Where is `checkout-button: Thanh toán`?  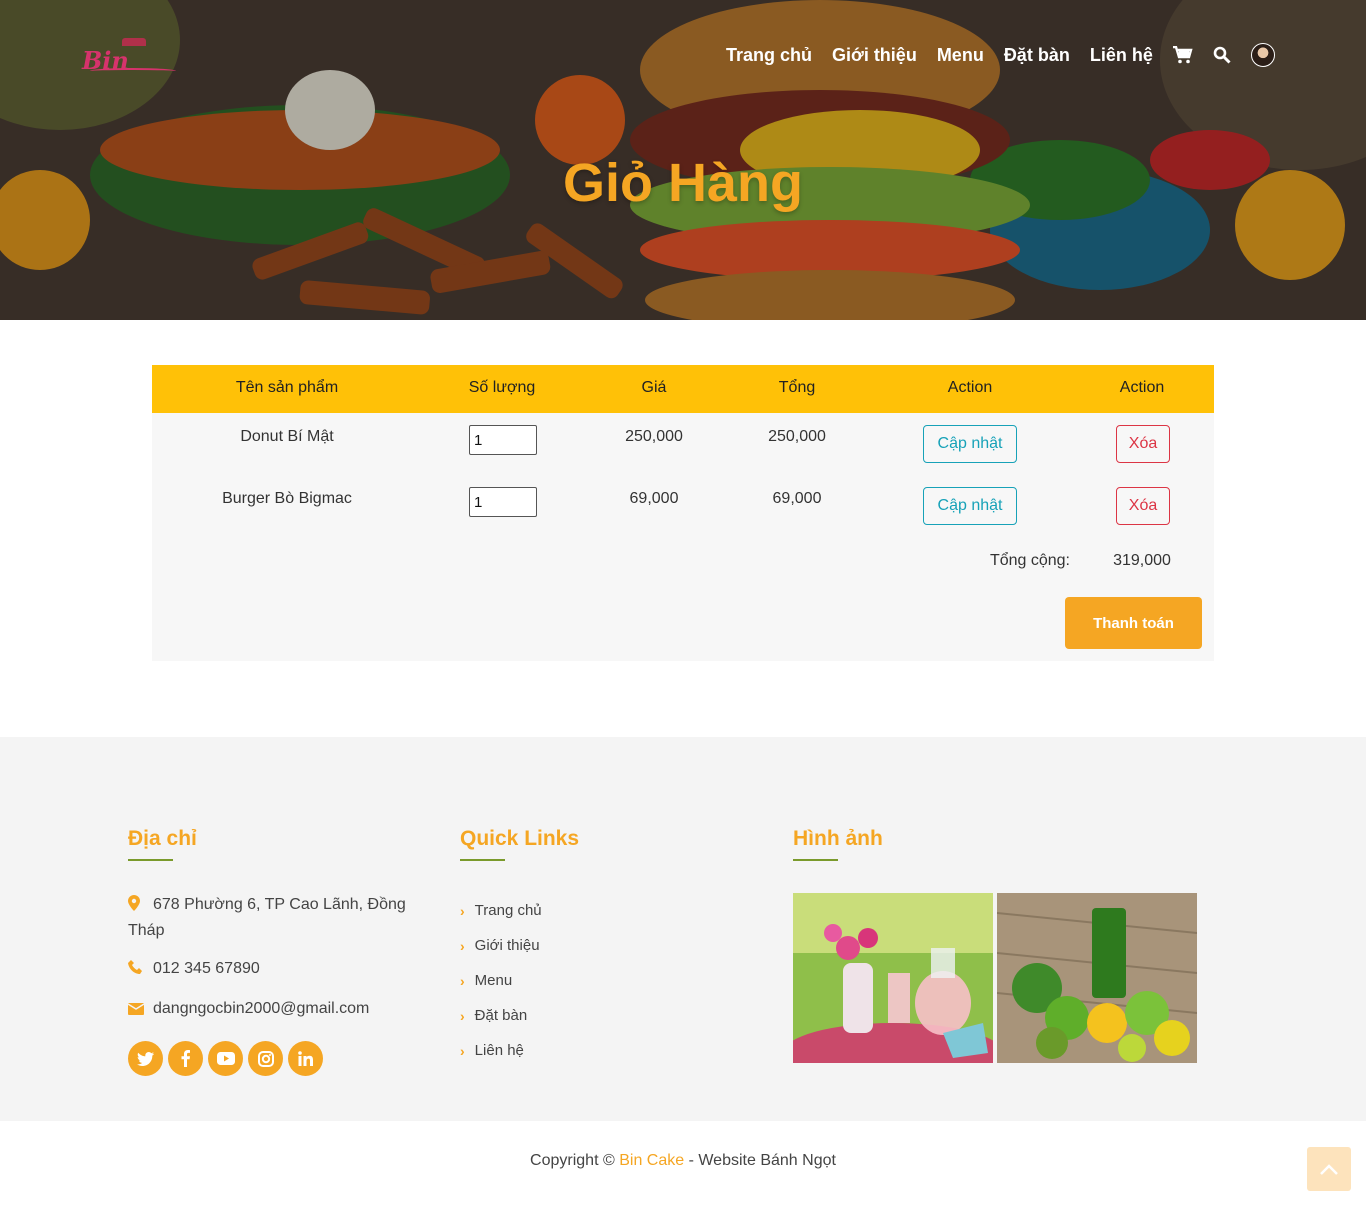
checkout-button: Thanh toán is located at coordinates (1133, 623).